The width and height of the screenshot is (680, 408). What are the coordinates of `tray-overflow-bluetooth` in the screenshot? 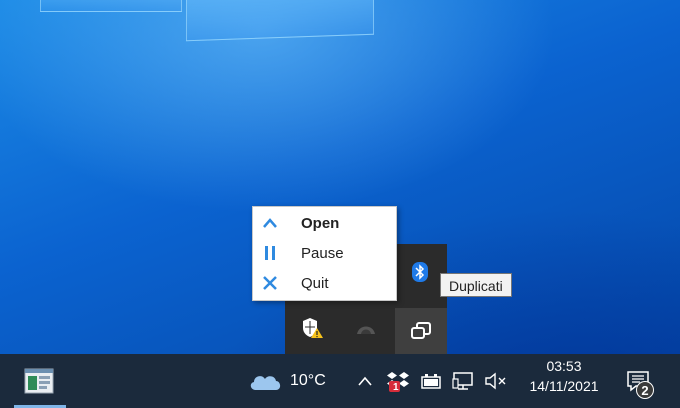 It's located at (420, 272).